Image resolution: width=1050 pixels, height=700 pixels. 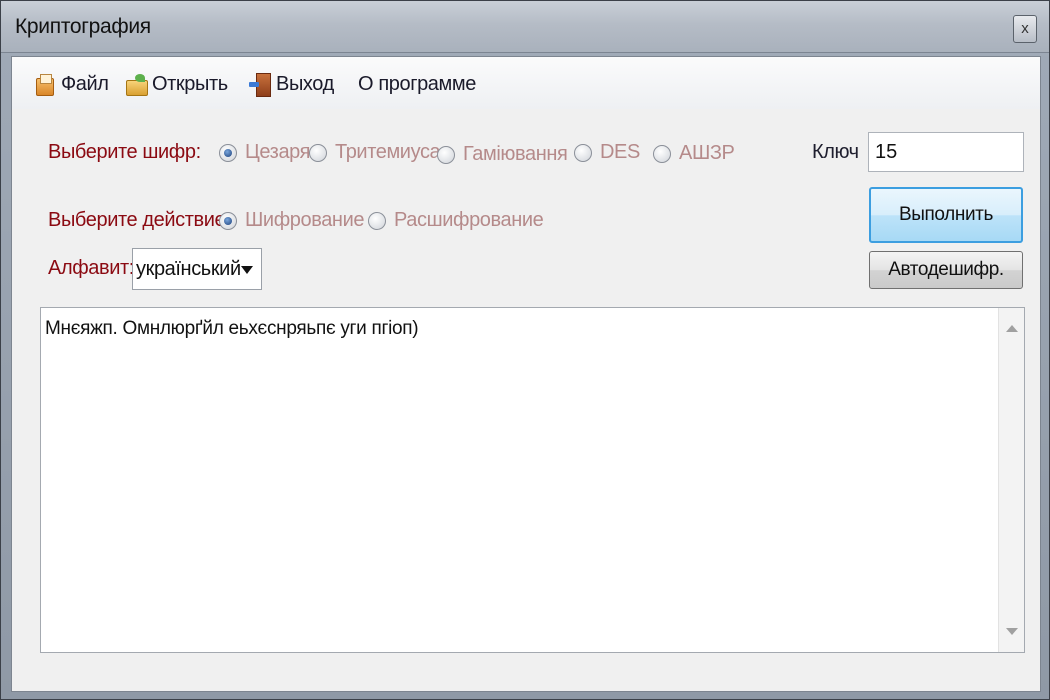 I want to click on vertical-scrollbar, so click(x=1011, y=480).